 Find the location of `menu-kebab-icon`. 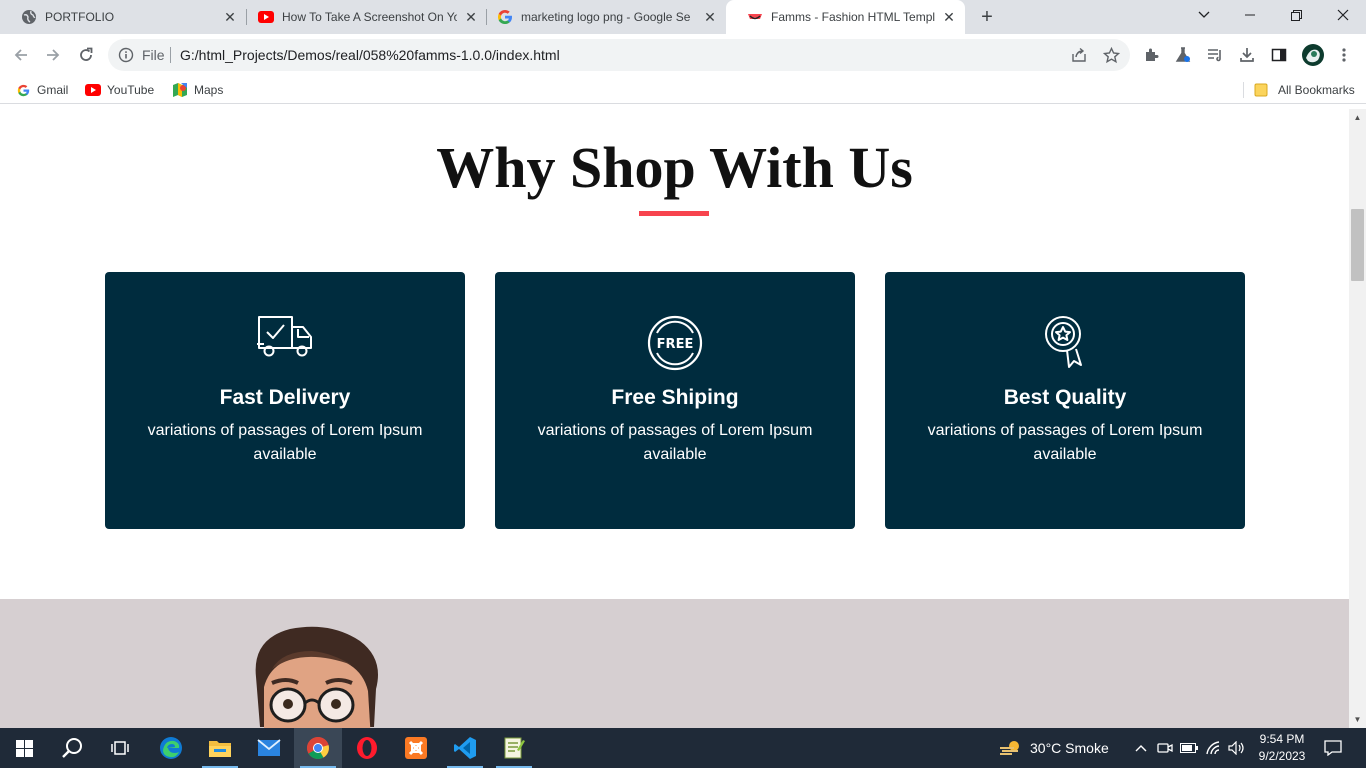

menu-kebab-icon is located at coordinates (1344, 55).